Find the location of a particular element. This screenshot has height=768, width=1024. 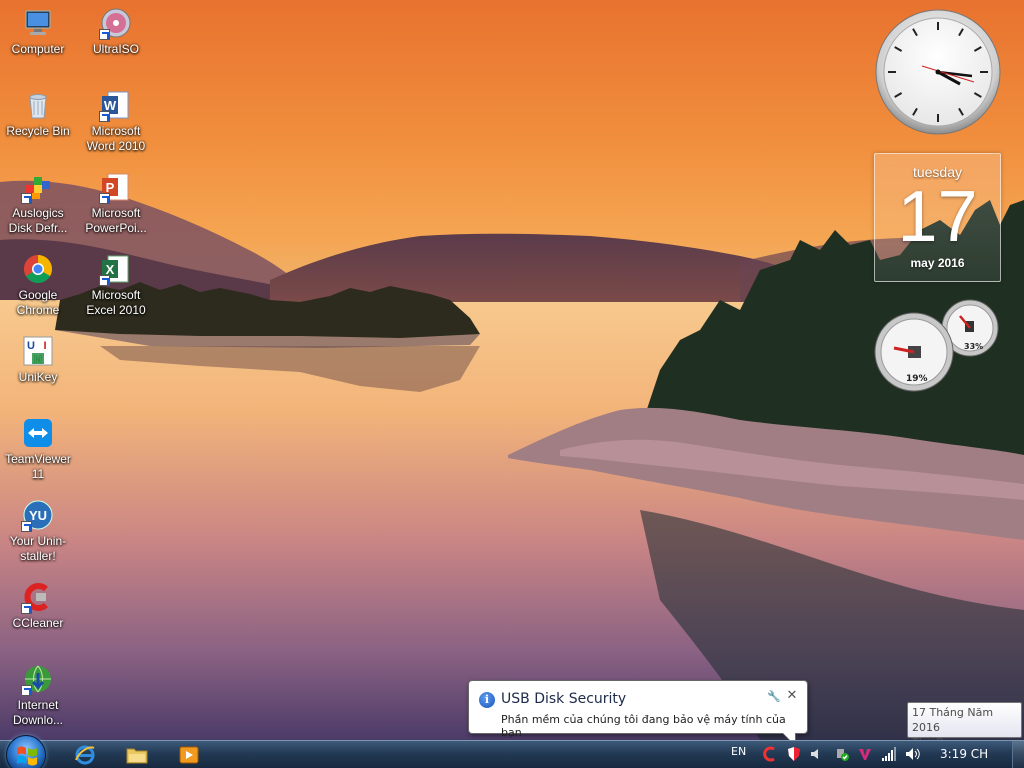

tray-usb-security is located at coordinates (794, 754).